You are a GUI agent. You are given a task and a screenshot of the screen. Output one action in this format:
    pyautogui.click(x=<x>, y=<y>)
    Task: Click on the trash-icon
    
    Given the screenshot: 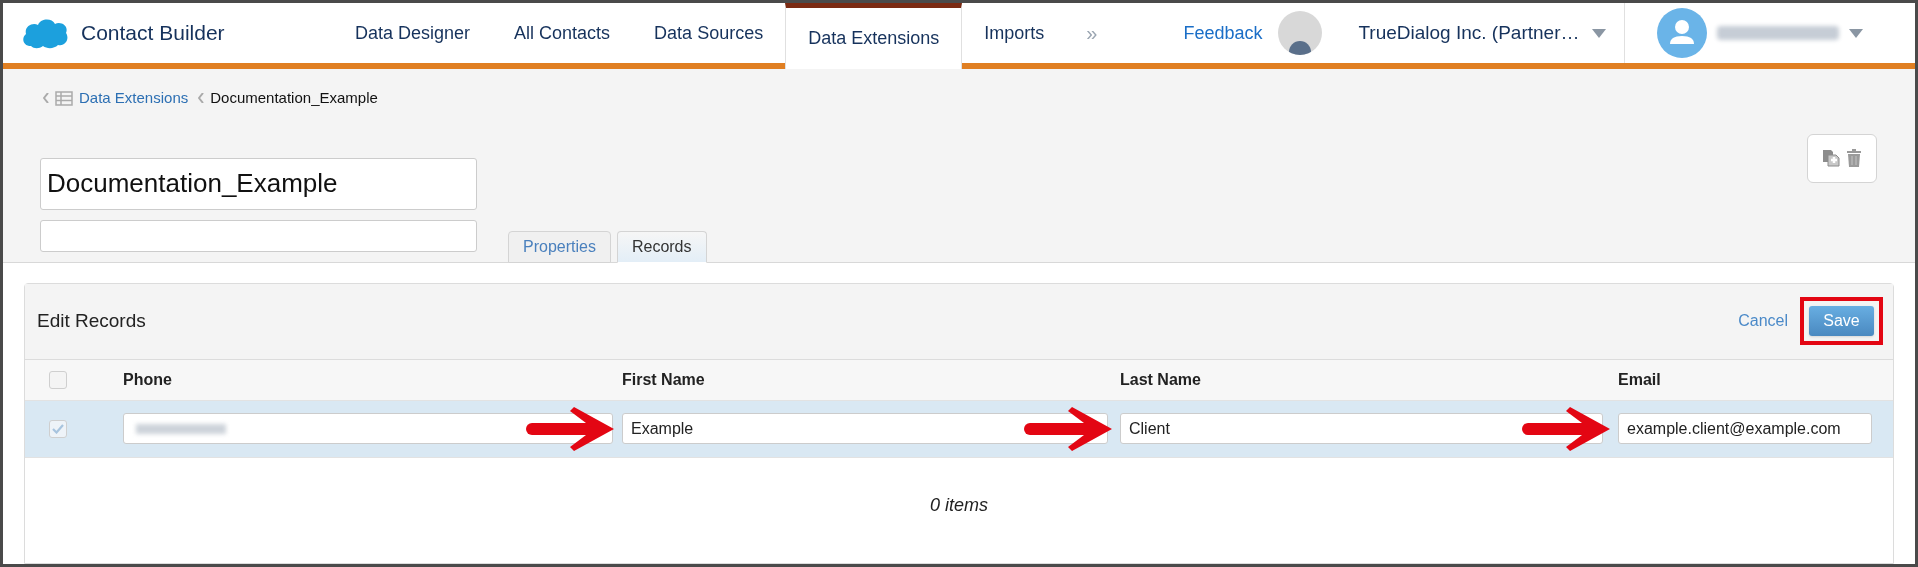 What is the action you would take?
    pyautogui.click(x=1854, y=158)
    